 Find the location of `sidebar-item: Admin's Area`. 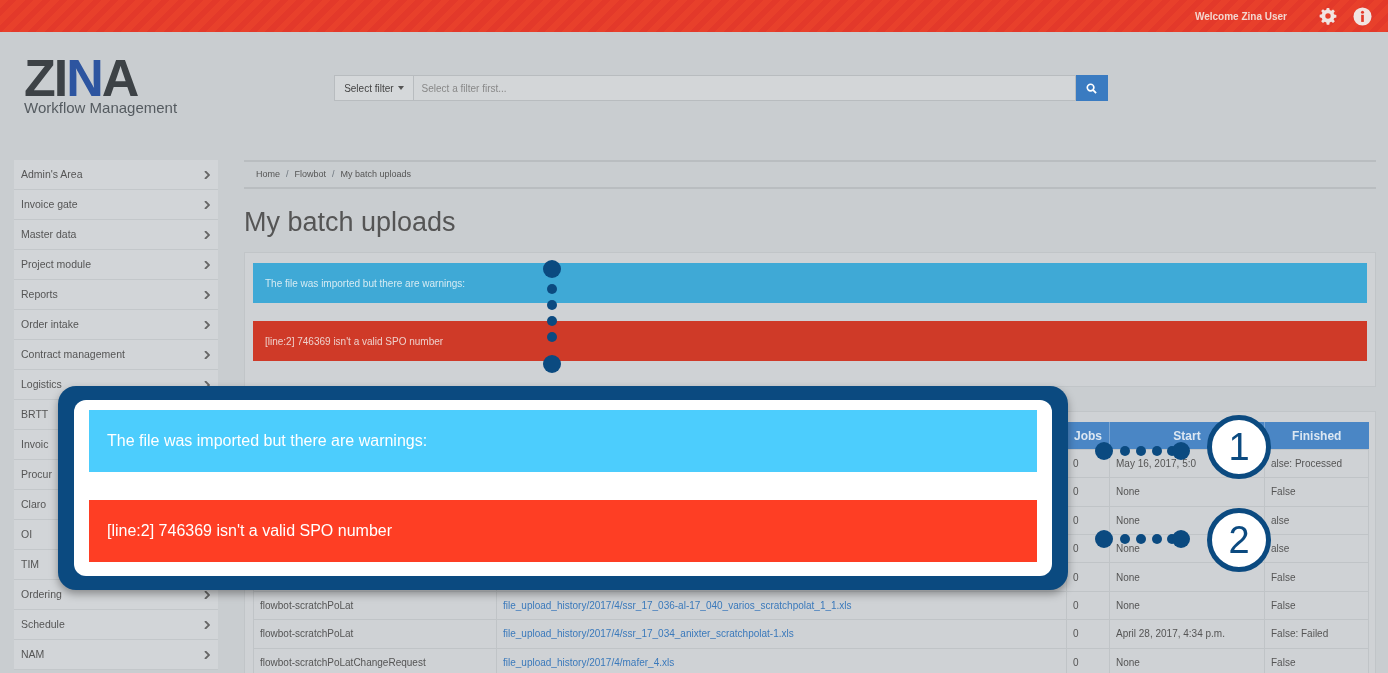

sidebar-item: Admin's Area is located at coordinates (116, 175).